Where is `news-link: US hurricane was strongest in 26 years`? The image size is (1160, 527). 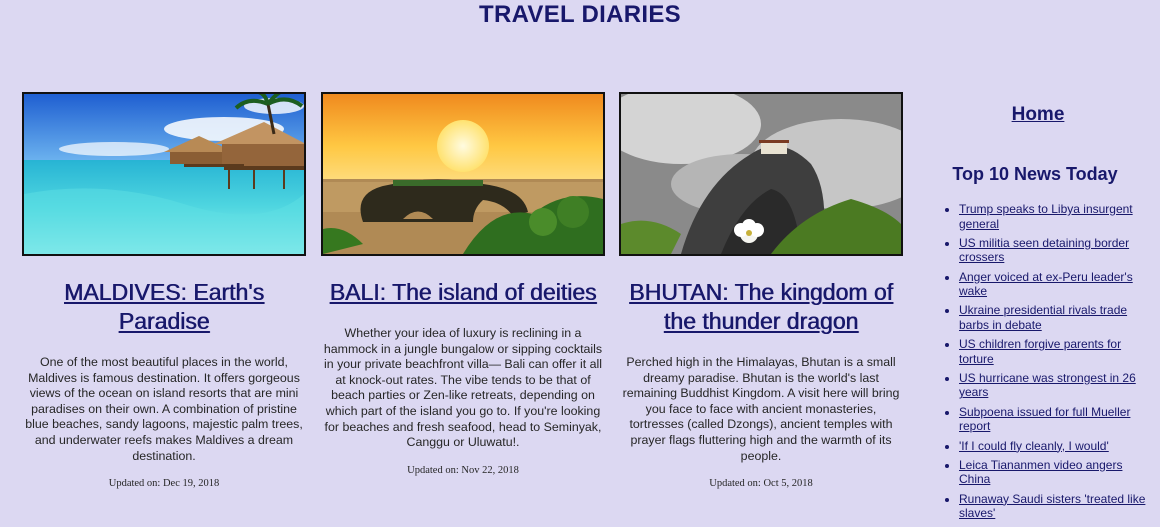
news-link: US hurricane was strongest in 26 years is located at coordinates (1047, 385).